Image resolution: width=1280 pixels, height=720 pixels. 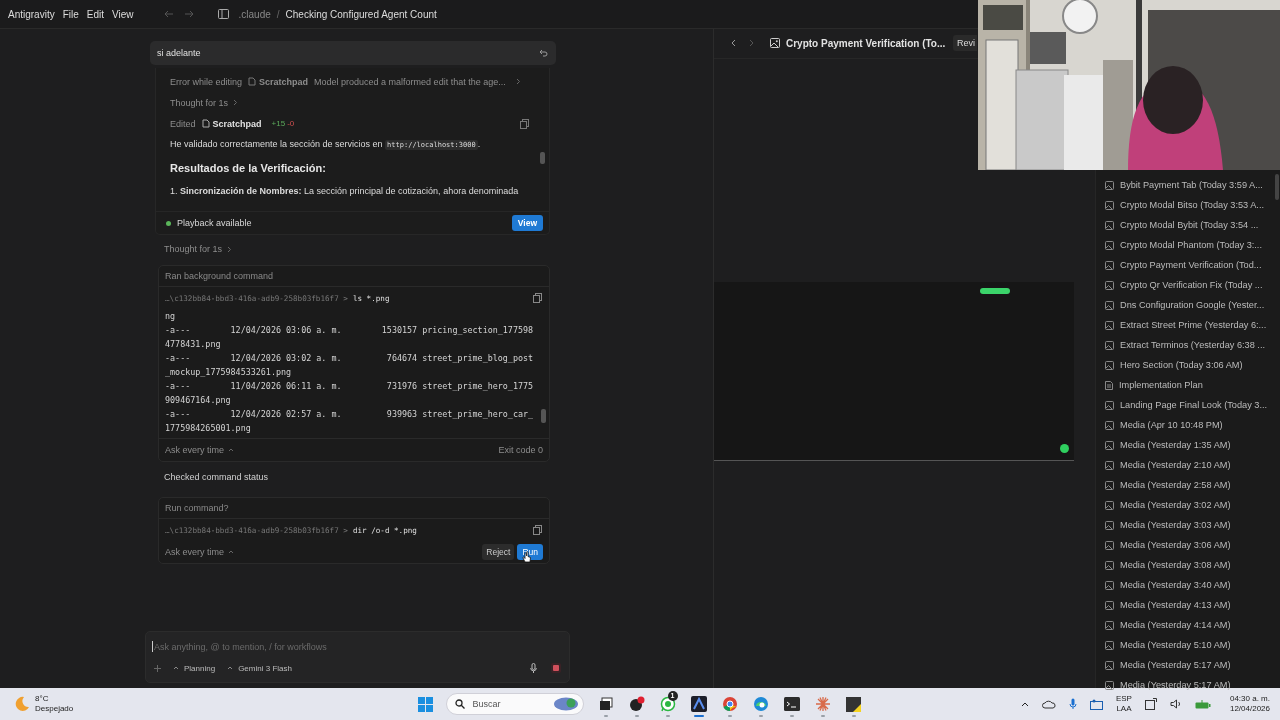 What do you see at coordinates (1123, 709) in the screenshot?
I see `keyboard-layout: LAA` at bounding box center [1123, 709].